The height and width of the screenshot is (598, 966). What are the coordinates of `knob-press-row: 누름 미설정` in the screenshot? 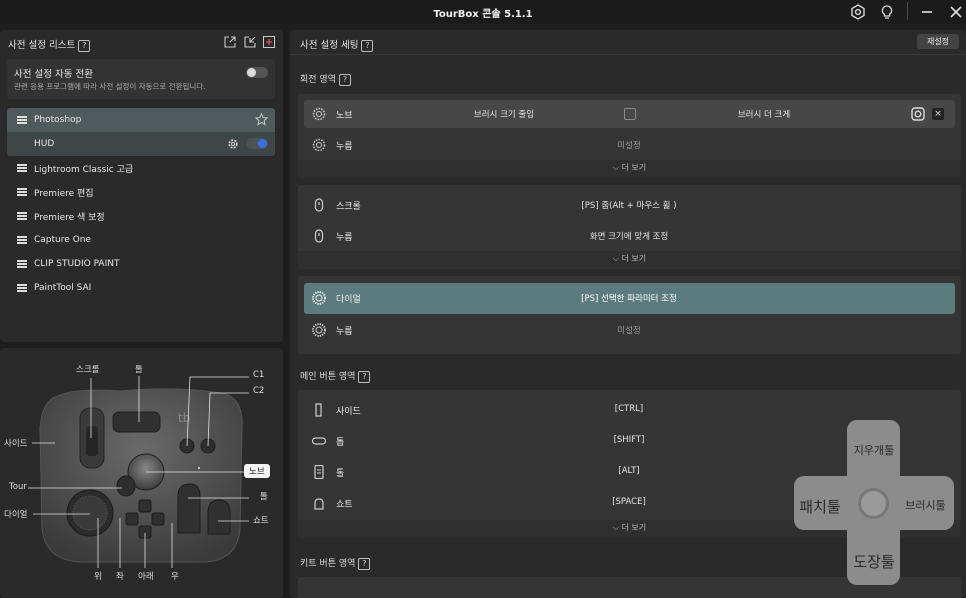 It's located at (629, 145).